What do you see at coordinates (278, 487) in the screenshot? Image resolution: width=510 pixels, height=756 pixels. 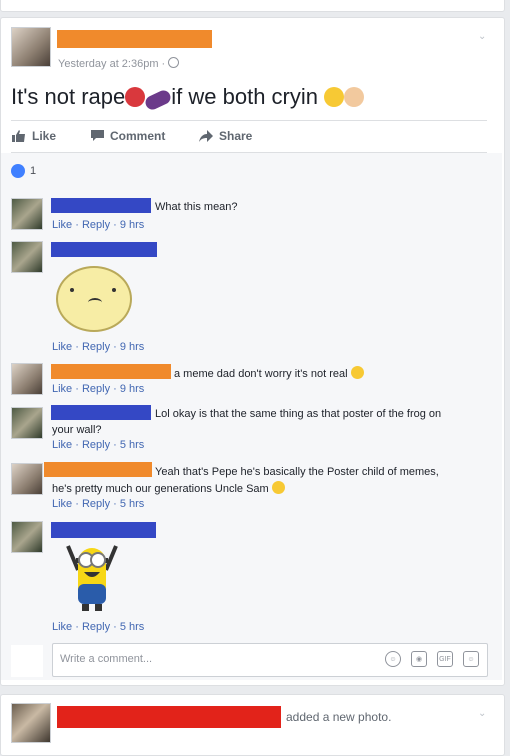 I see `smiling-emoji-icon` at bounding box center [278, 487].